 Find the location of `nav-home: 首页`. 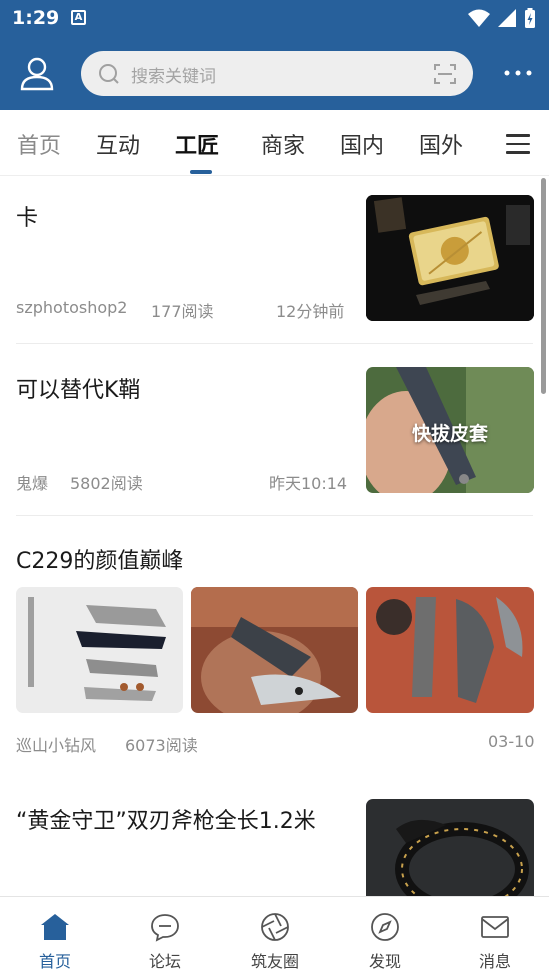

nav-home: 首页 is located at coordinates (55, 936).